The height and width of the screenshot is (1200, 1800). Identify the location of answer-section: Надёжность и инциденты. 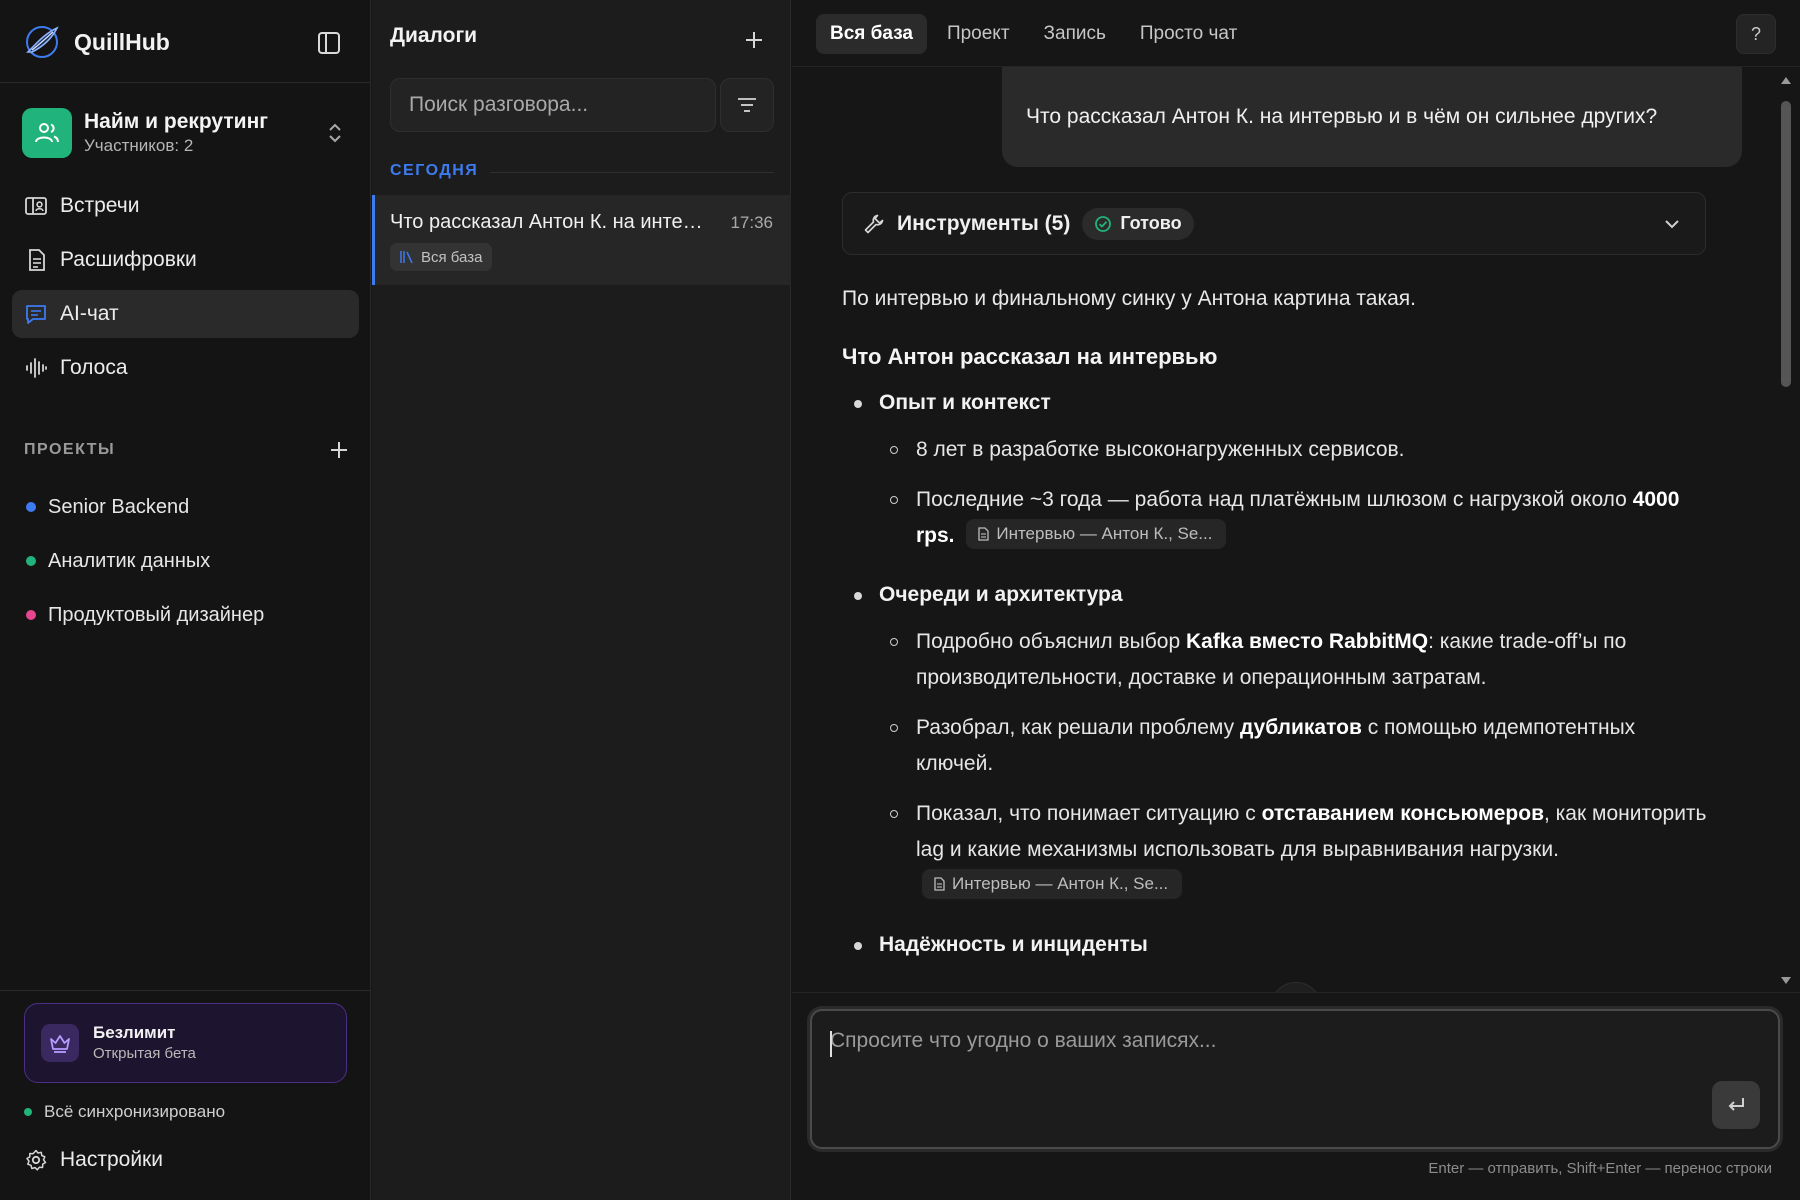
(1277, 945).